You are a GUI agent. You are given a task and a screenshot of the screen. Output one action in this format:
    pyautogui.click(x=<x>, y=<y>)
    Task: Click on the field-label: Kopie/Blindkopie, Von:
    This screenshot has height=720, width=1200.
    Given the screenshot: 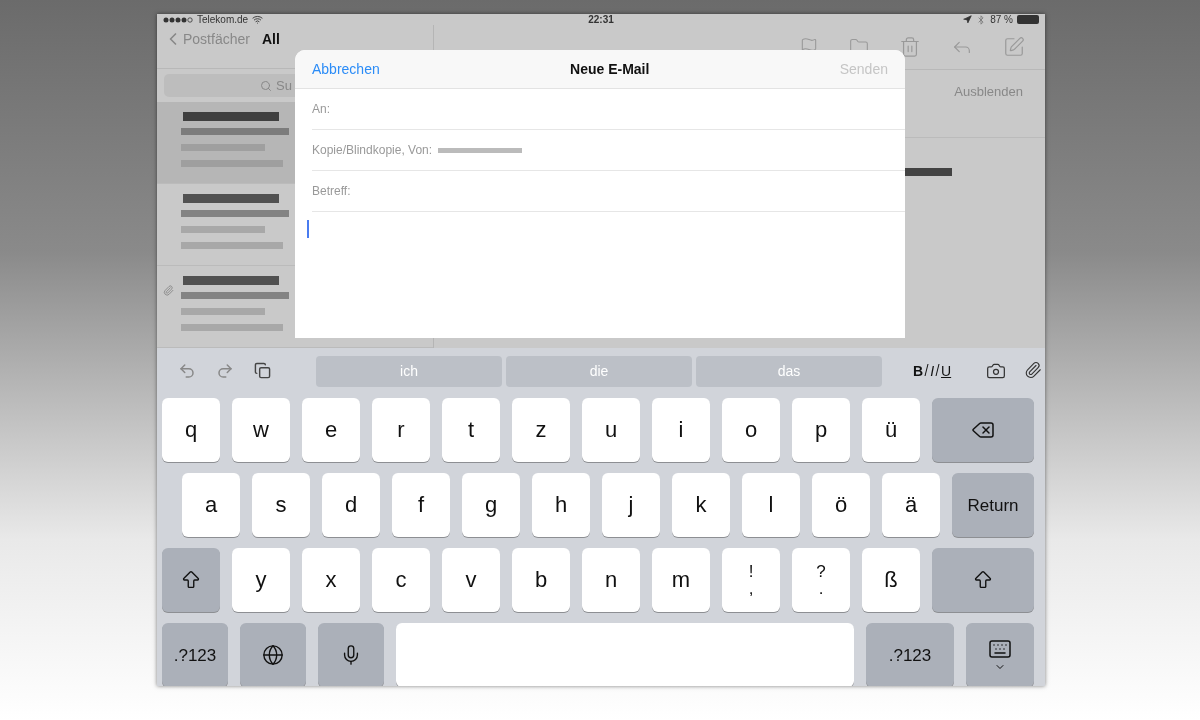 What is the action you would take?
    pyautogui.click(x=372, y=150)
    